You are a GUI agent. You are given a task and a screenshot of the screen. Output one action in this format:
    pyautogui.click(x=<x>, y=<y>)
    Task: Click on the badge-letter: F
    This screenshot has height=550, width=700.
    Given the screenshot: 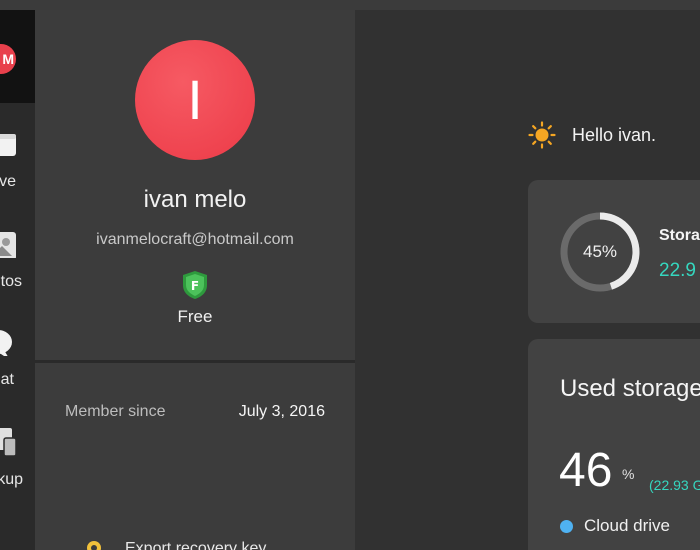 What is the action you would take?
    pyautogui.click(x=195, y=286)
    